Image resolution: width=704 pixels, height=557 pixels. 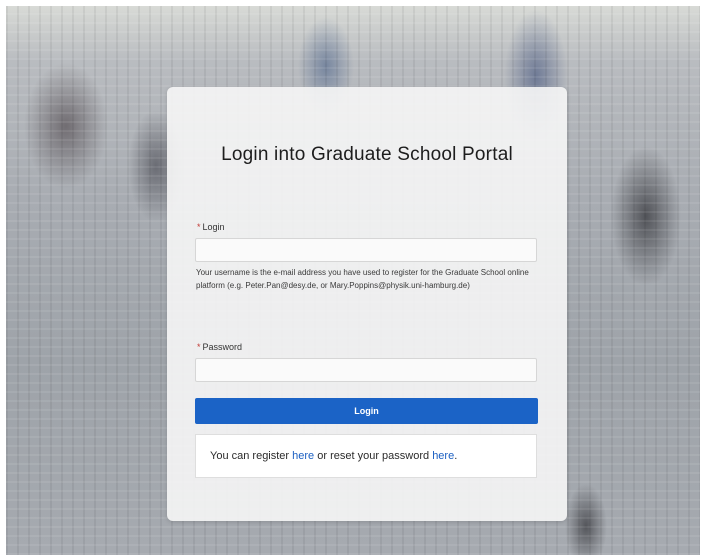 I want to click on register-link: here, so click(x=303, y=456).